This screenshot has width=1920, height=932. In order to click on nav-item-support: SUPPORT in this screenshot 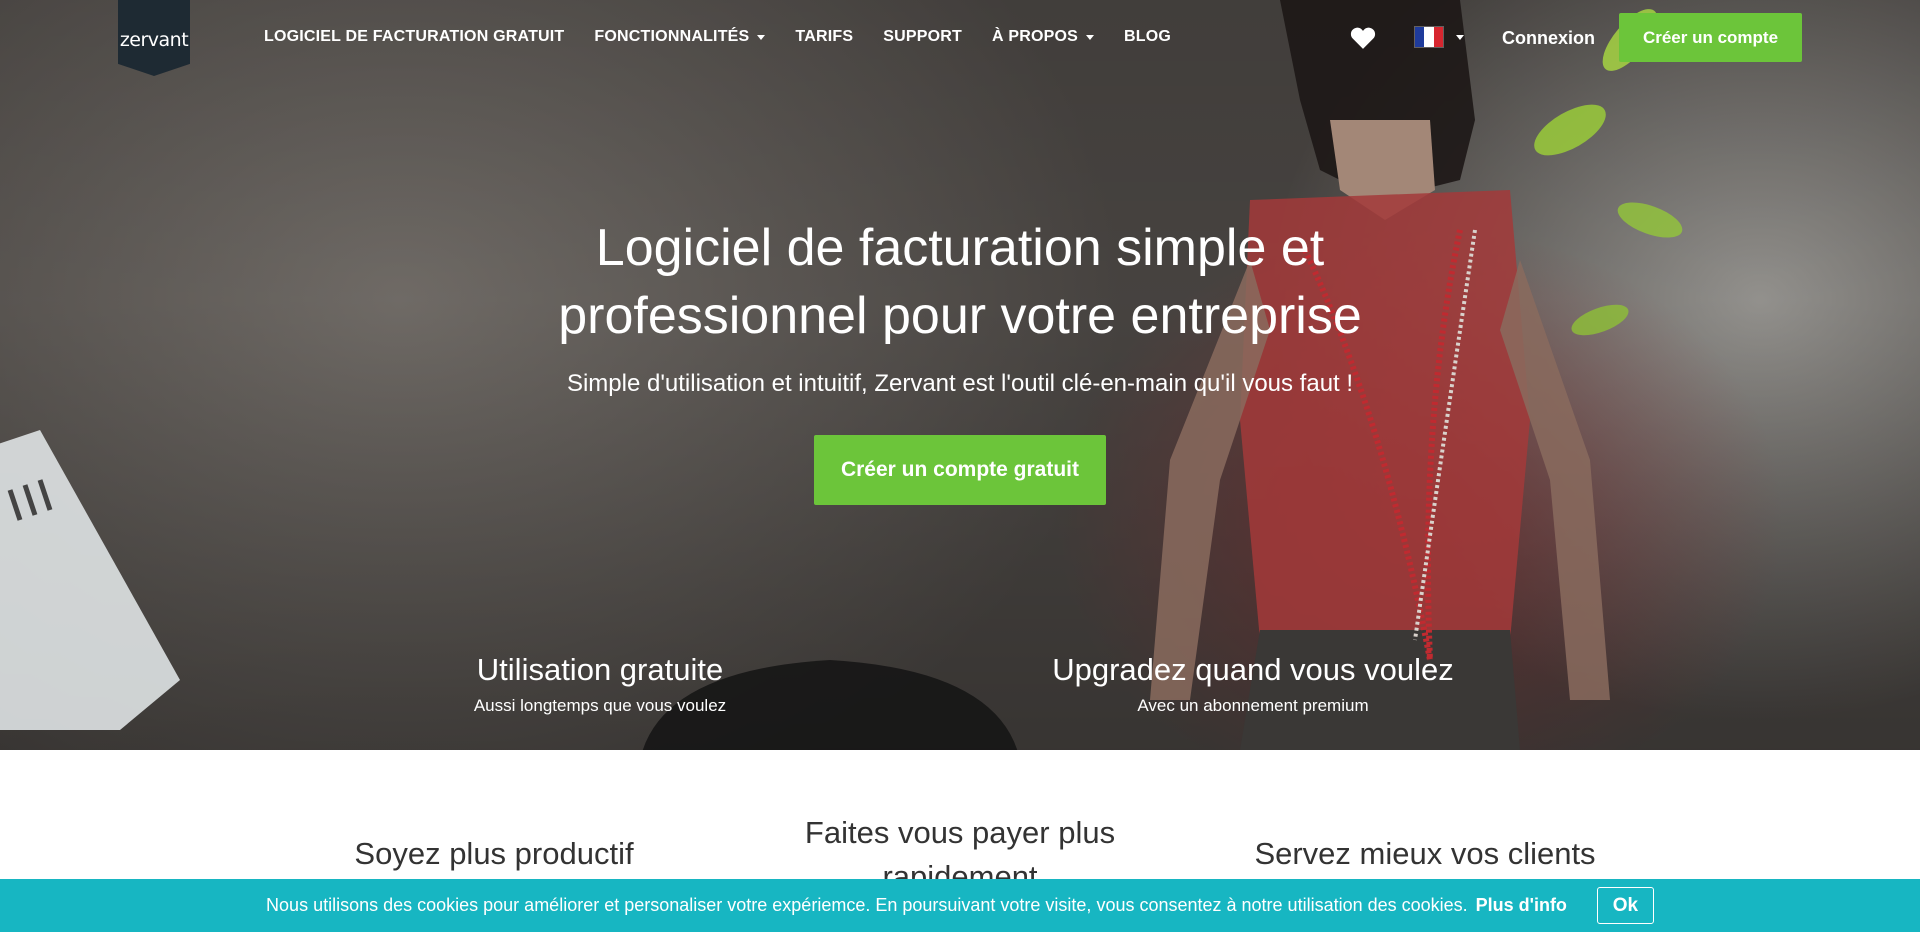, I will do `click(922, 37)`.